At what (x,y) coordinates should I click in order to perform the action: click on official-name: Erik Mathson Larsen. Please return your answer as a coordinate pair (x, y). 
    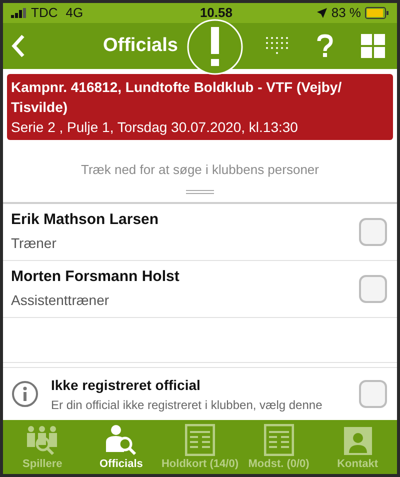
    Looking at the image, I should click on (85, 220).